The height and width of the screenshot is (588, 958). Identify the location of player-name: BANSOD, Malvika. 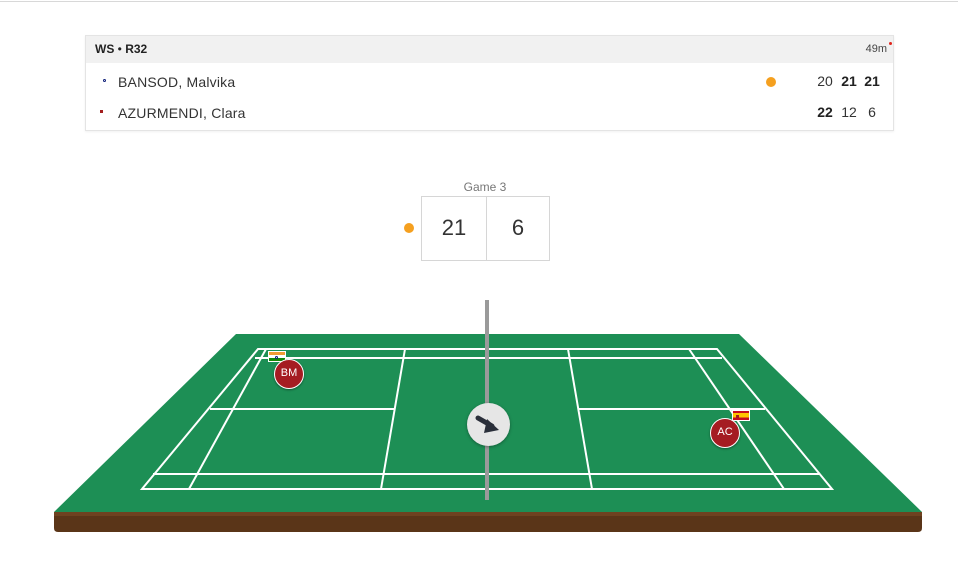
(177, 82).